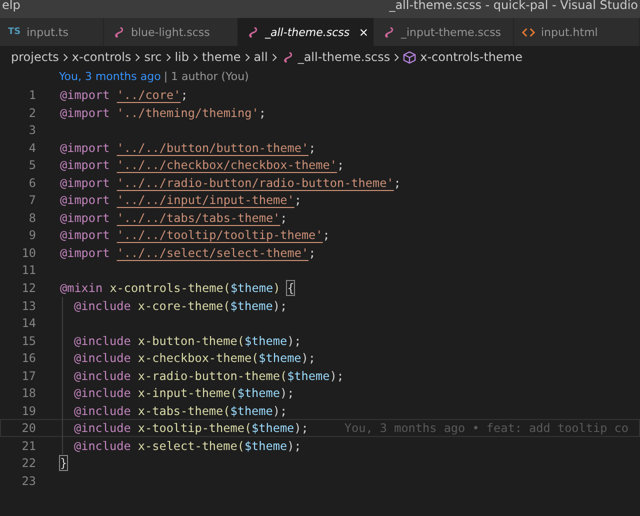 The image size is (640, 516). What do you see at coordinates (28, 393) in the screenshot?
I see `line-number: 18` at bounding box center [28, 393].